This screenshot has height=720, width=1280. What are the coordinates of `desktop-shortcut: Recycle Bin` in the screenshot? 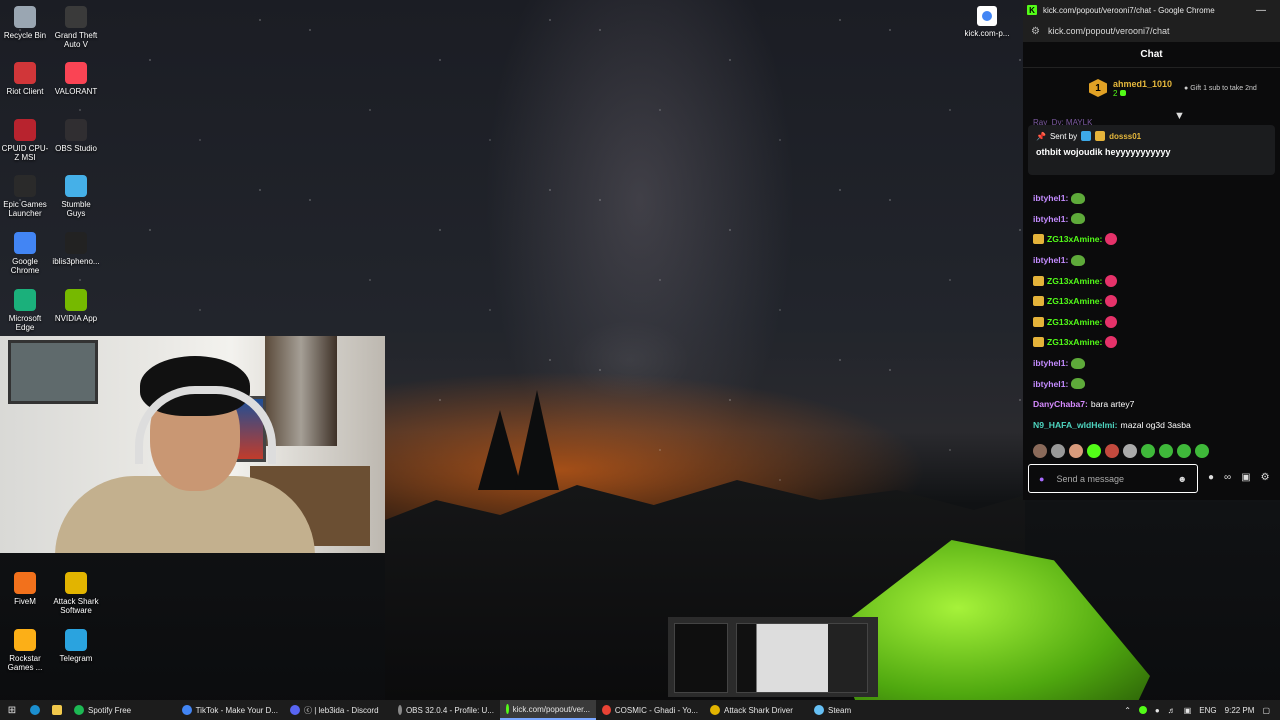 It's located at (25, 23).